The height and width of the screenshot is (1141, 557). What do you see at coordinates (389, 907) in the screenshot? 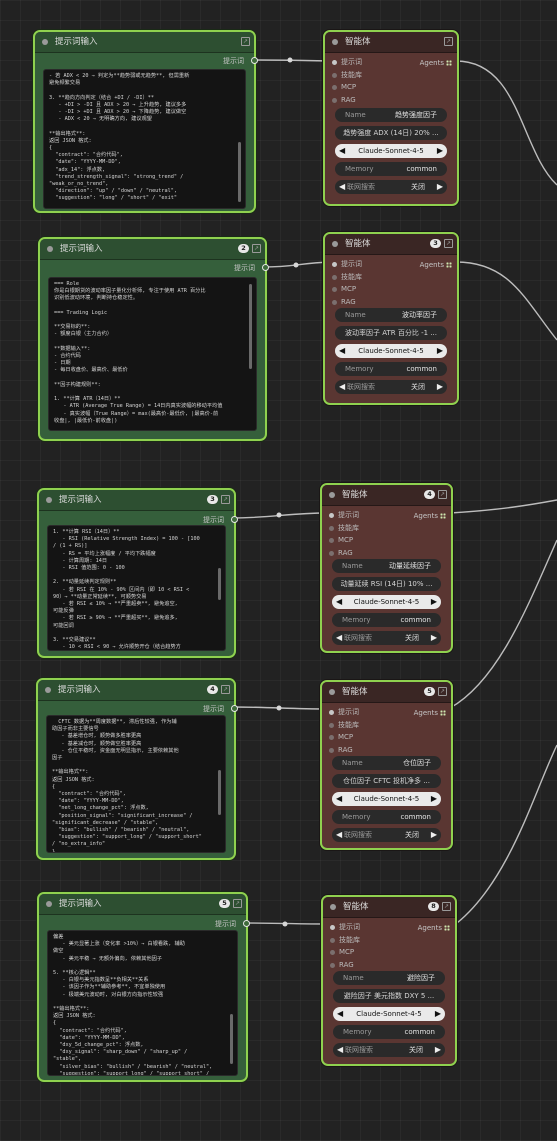
I see `node-header: 智能体 8 ↗` at bounding box center [389, 907].